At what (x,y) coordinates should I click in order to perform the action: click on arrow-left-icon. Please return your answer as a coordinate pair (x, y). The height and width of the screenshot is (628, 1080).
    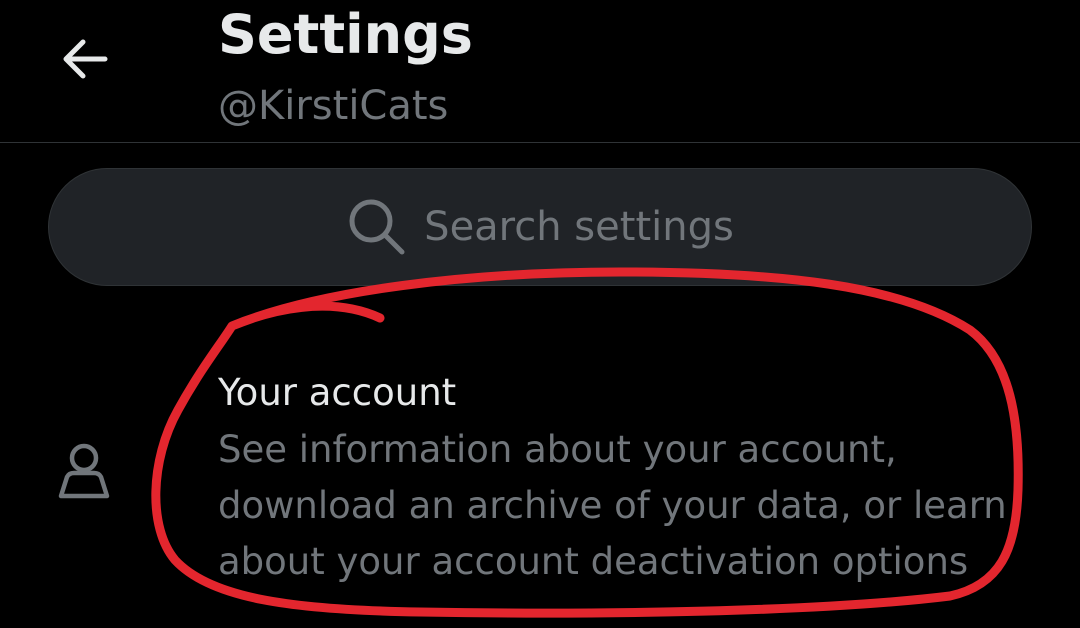
    Looking at the image, I should click on (85, 61).